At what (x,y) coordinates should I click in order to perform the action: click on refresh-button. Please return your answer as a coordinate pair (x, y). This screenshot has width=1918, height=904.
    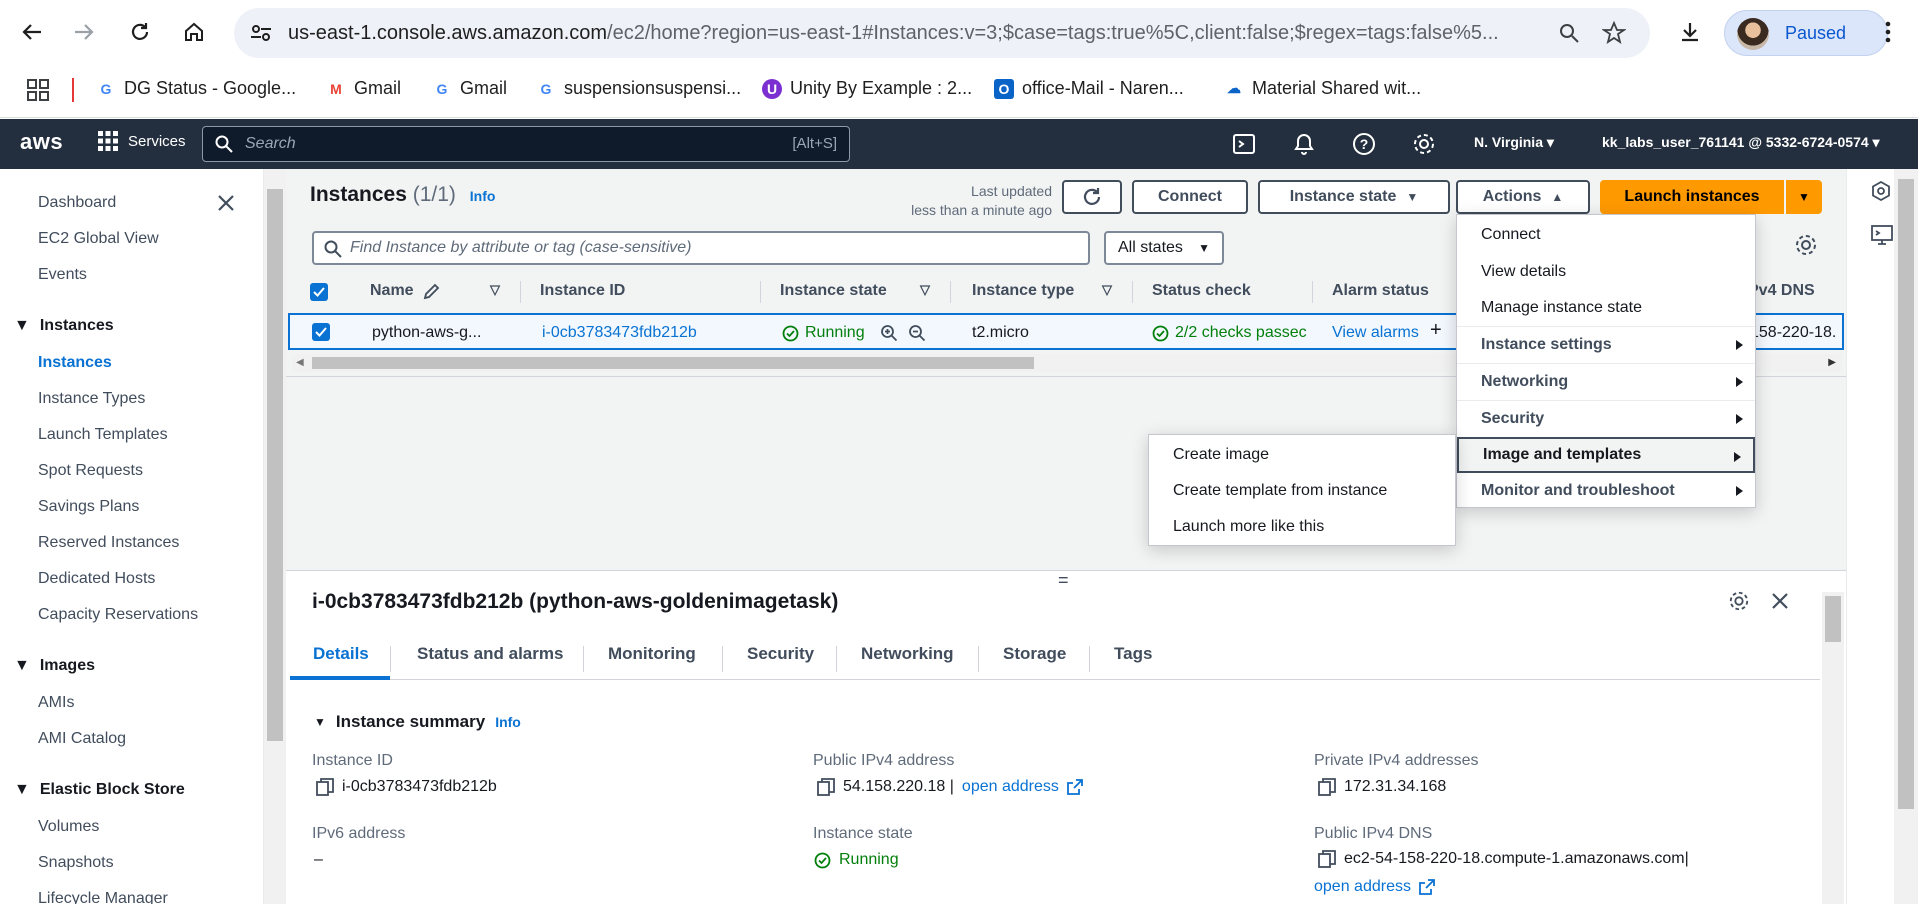
    Looking at the image, I should click on (1092, 197).